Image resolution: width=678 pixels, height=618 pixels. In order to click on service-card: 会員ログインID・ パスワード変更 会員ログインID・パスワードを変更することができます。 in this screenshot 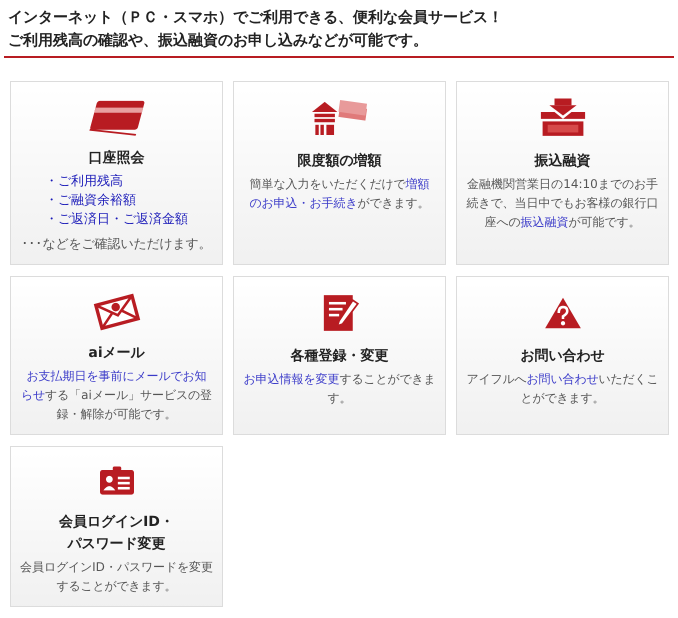, I will do `click(116, 526)`.